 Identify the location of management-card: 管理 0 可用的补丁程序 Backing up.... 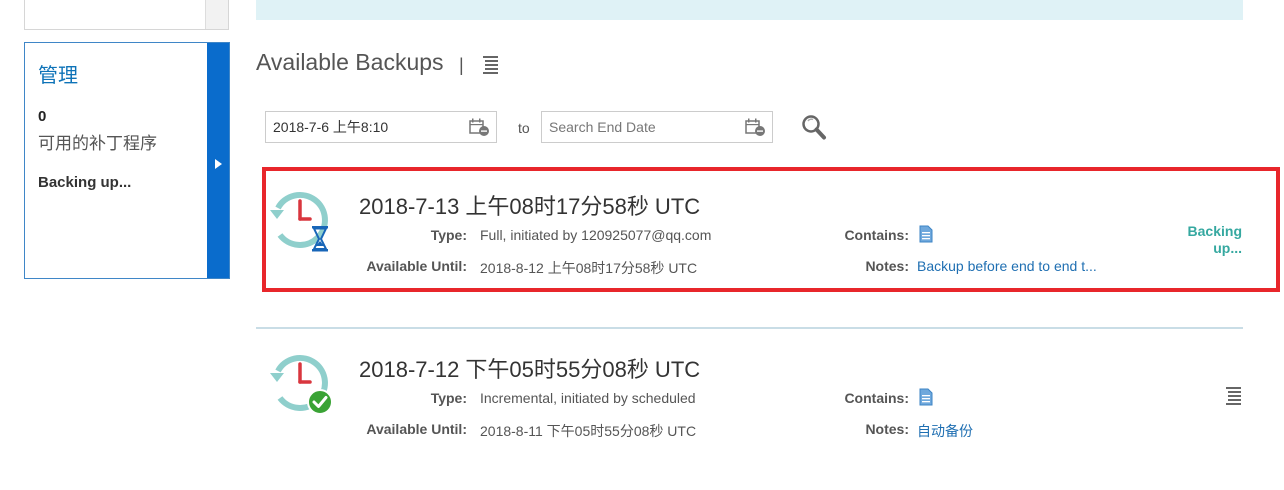
(127, 160).